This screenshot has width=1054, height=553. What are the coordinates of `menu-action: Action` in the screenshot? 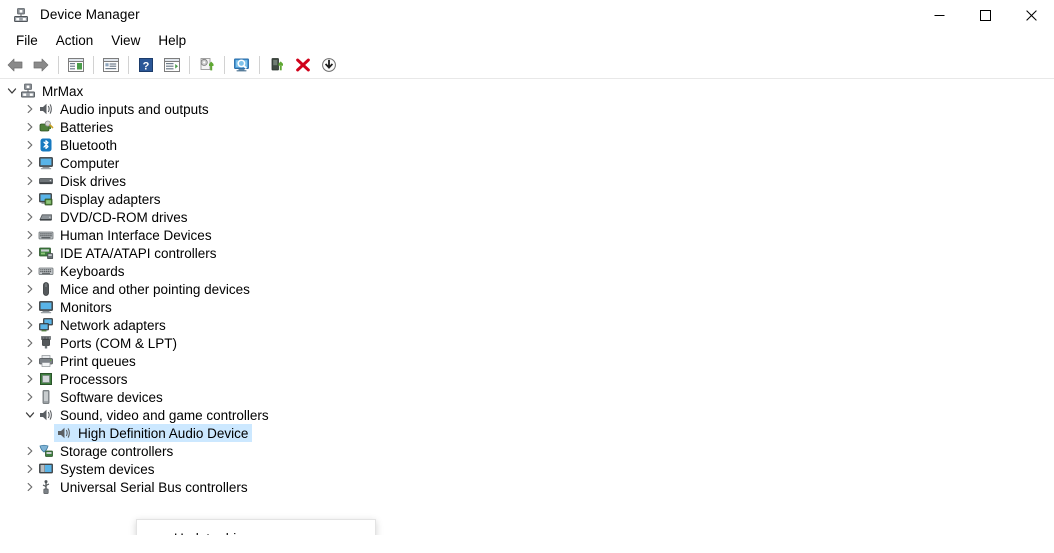 It's located at (75, 41).